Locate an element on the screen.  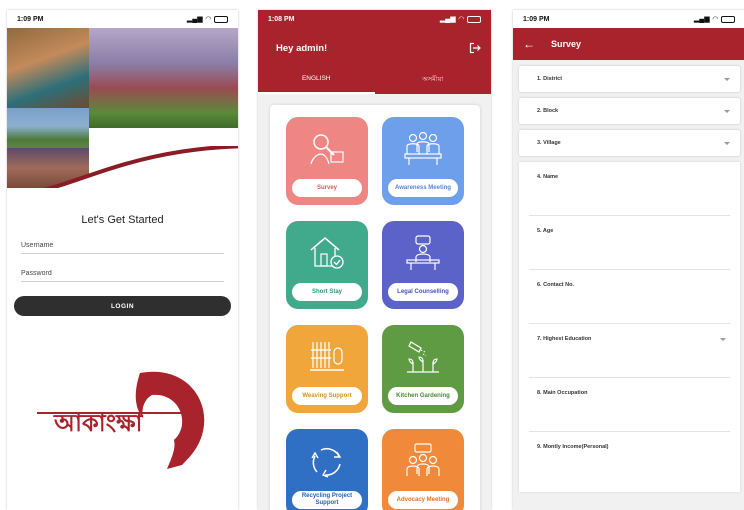
status-bar: 1:08 PM ▂▄▆ ◠ is located at coordinates (374, 19).